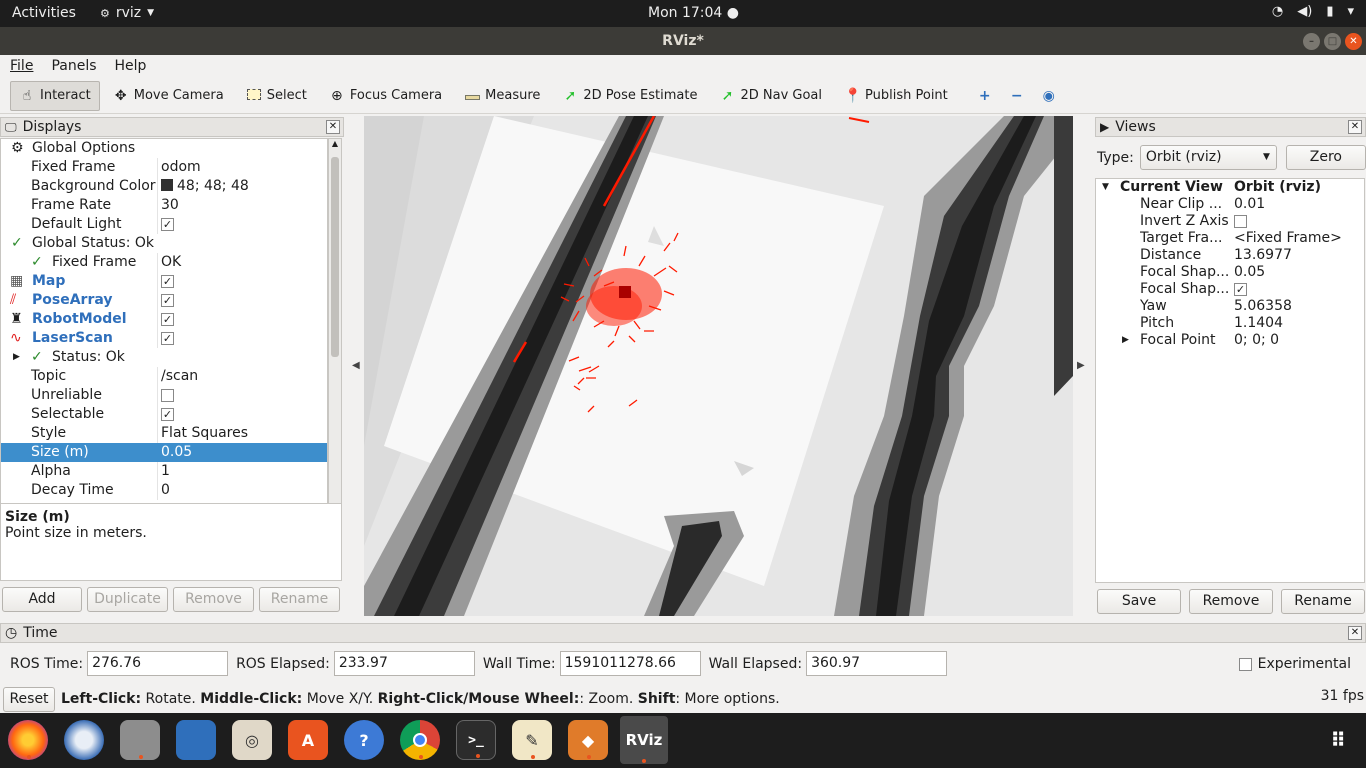 This screenshot has width=1366, height=768. I want to click on row-value: 0, so click(165, 490).